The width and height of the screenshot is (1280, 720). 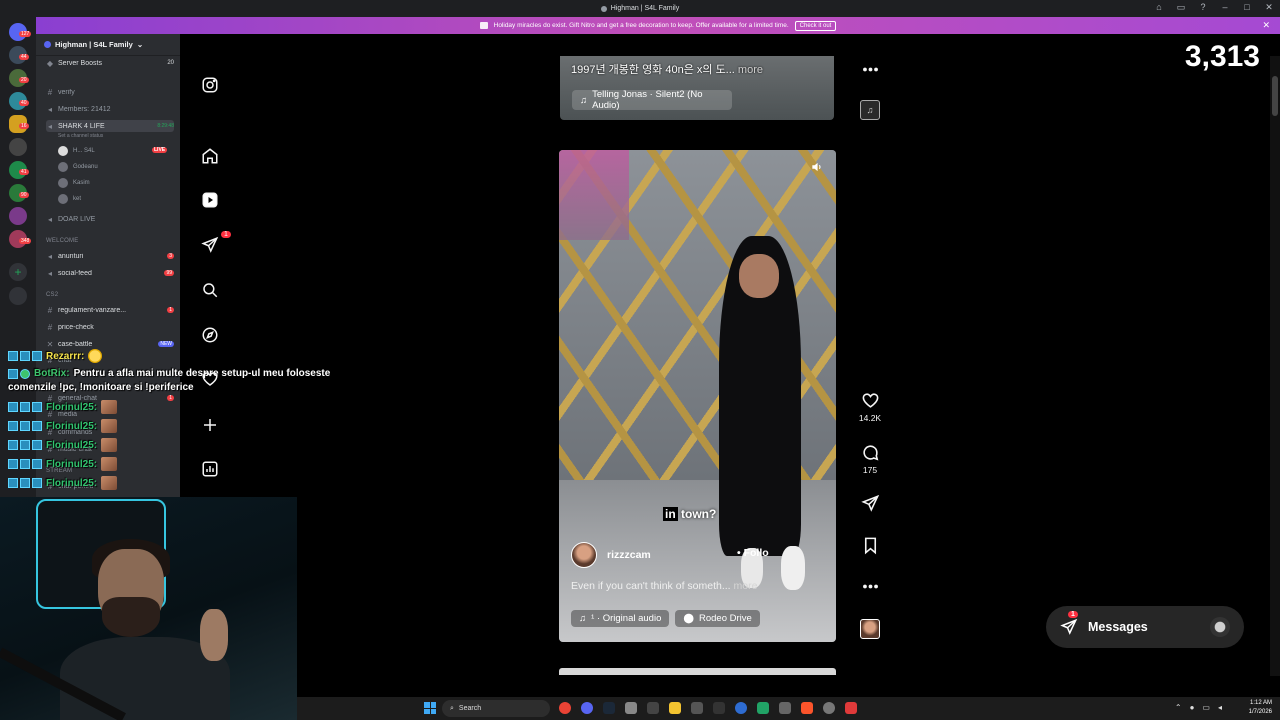 I want to click on username: rizzzcam, so click(x=629, y=555).